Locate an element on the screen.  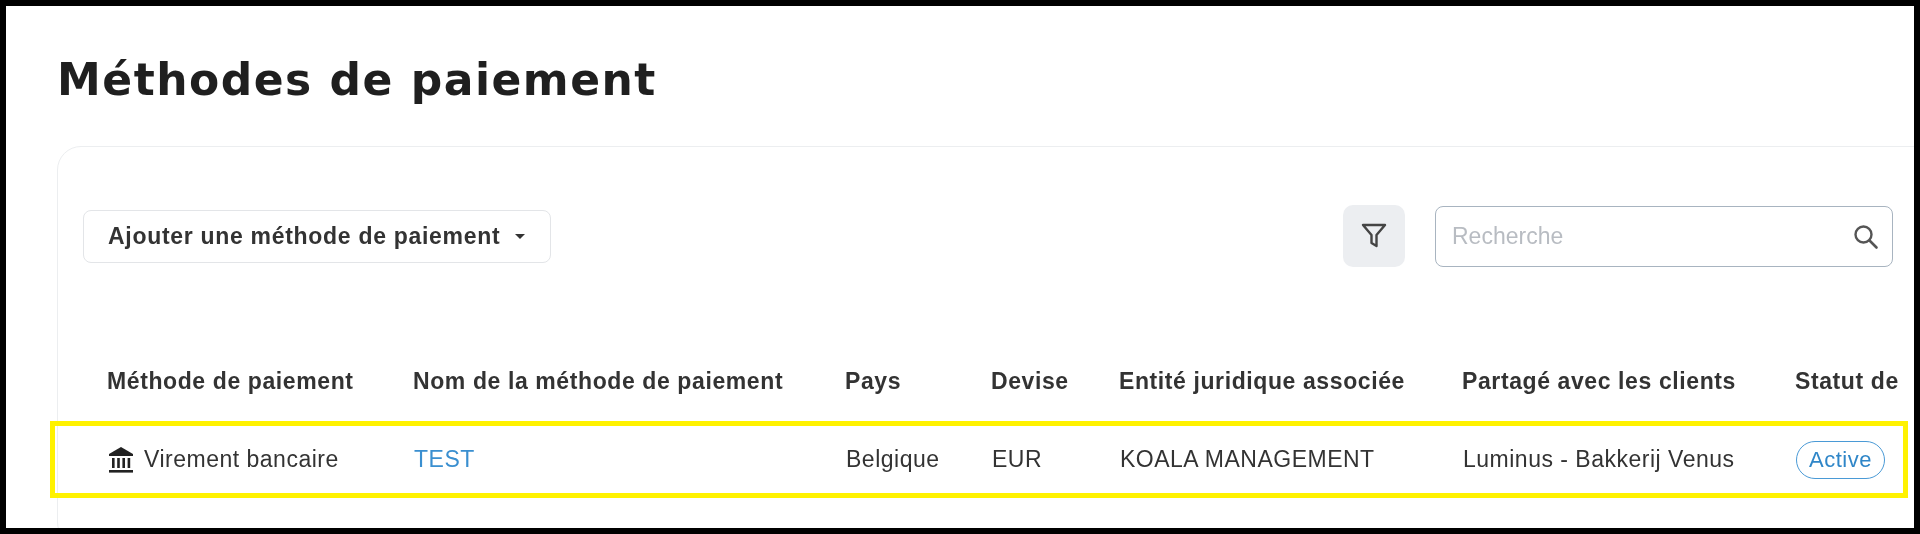
column-header: Méthode de paiement is located at coordinates (230, 381).